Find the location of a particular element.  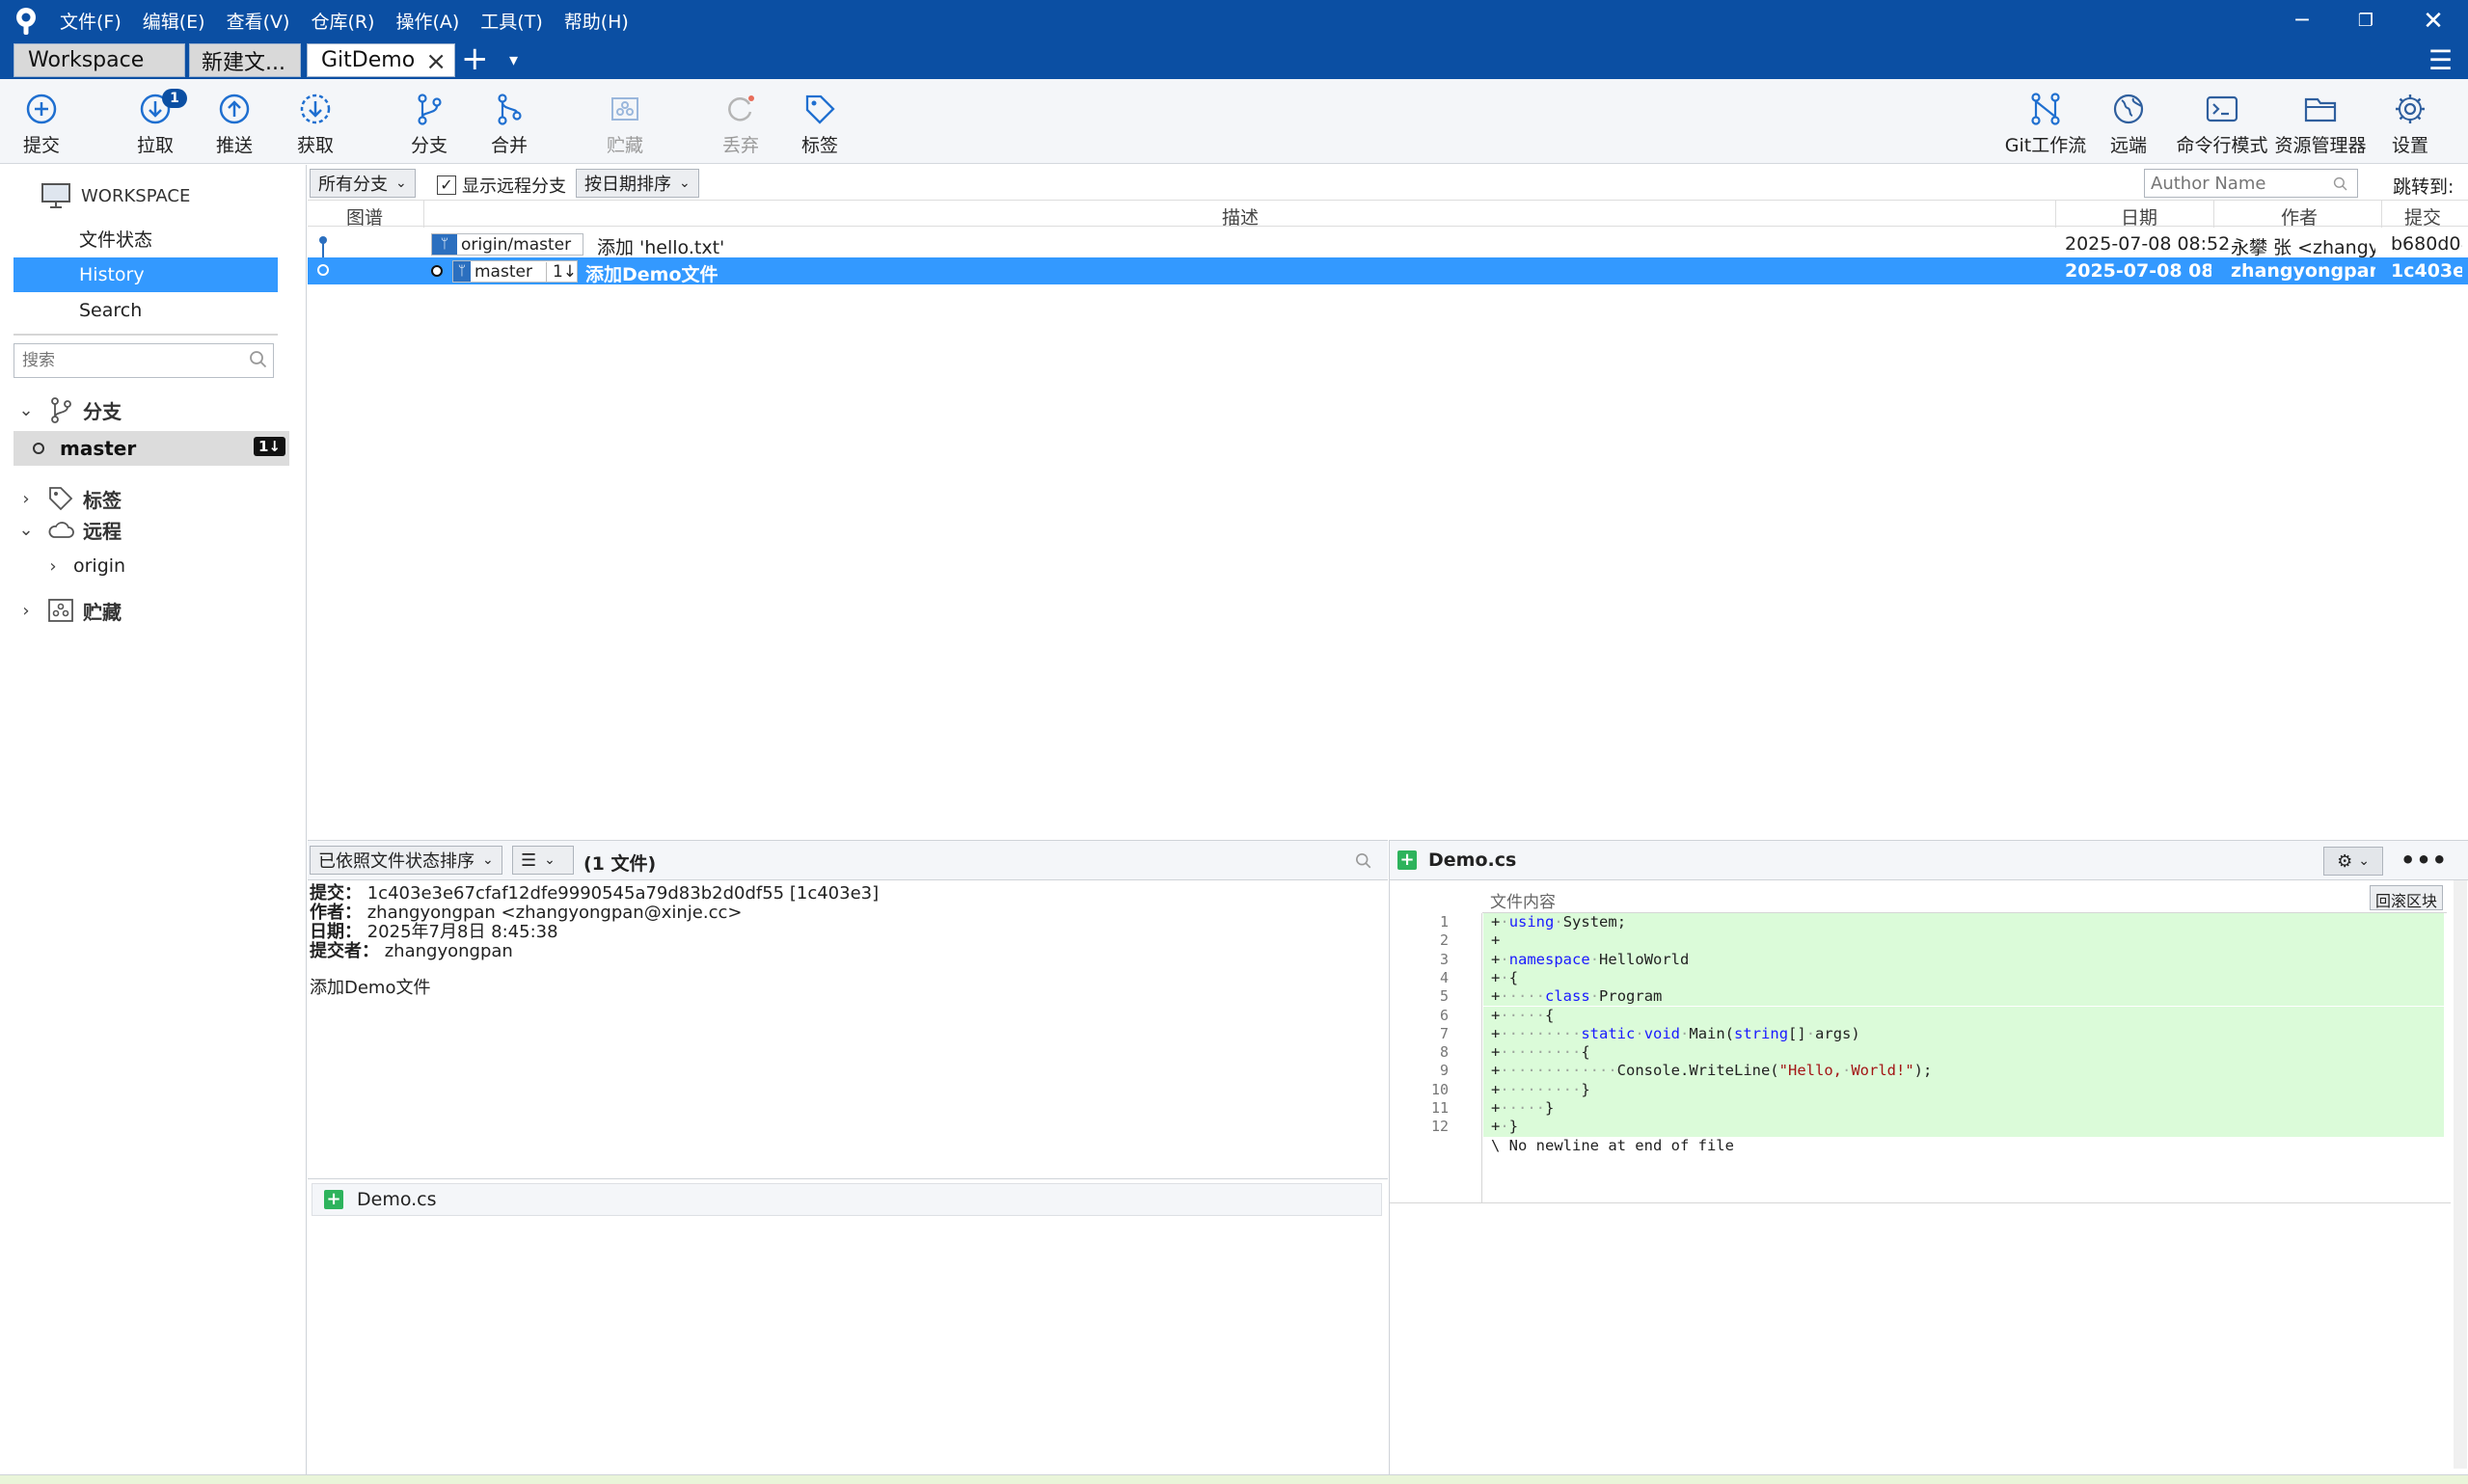

restore-button: ❐ is located at coordinates (2366, 20).